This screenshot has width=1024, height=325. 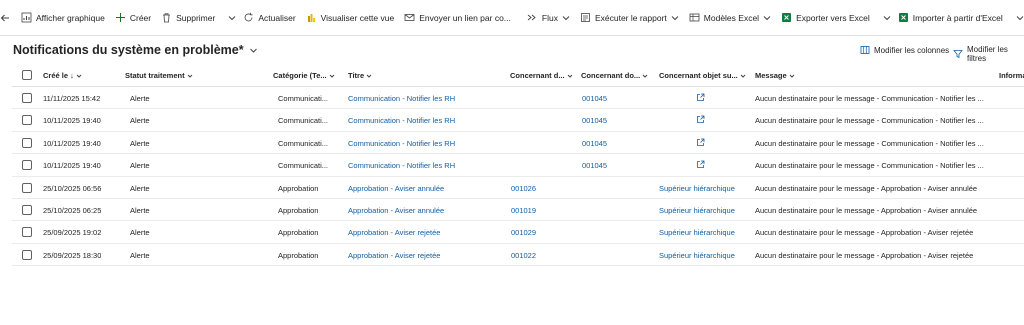 I want to click on more-chevron-button, so click(x=232, y=17).